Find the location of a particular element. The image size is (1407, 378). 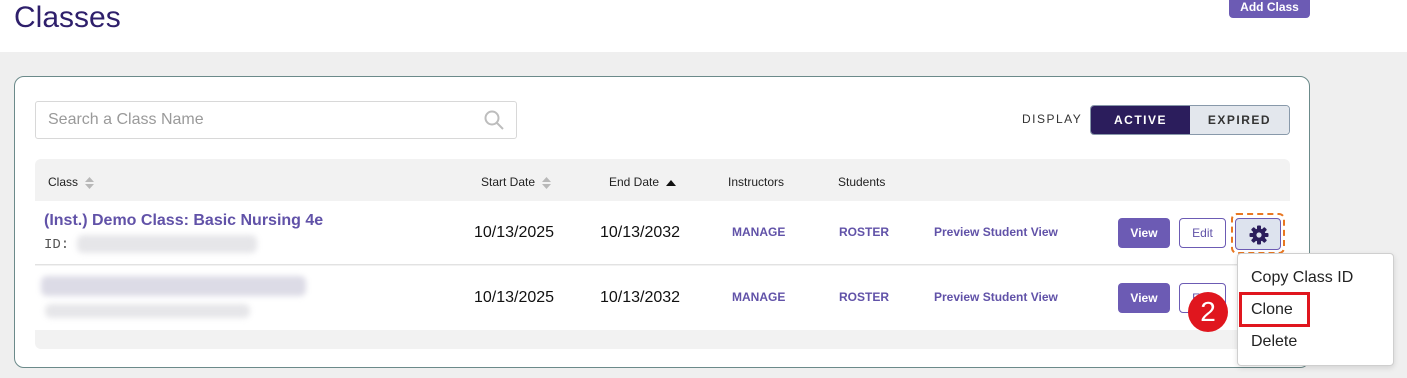

gear-icon is located at coordinates (1259, 235).